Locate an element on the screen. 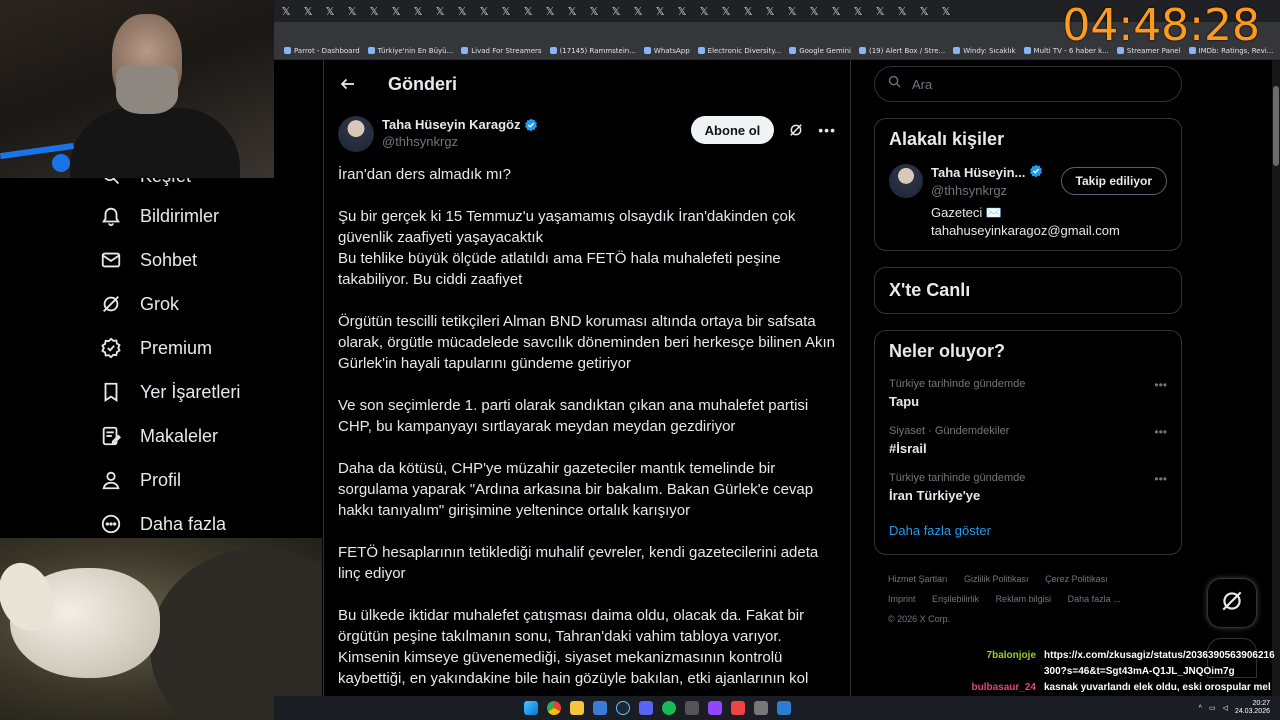 The width and height of the screenshot is (1280, 720). network-icon: ▭ is located at coordinates (1212, 708).